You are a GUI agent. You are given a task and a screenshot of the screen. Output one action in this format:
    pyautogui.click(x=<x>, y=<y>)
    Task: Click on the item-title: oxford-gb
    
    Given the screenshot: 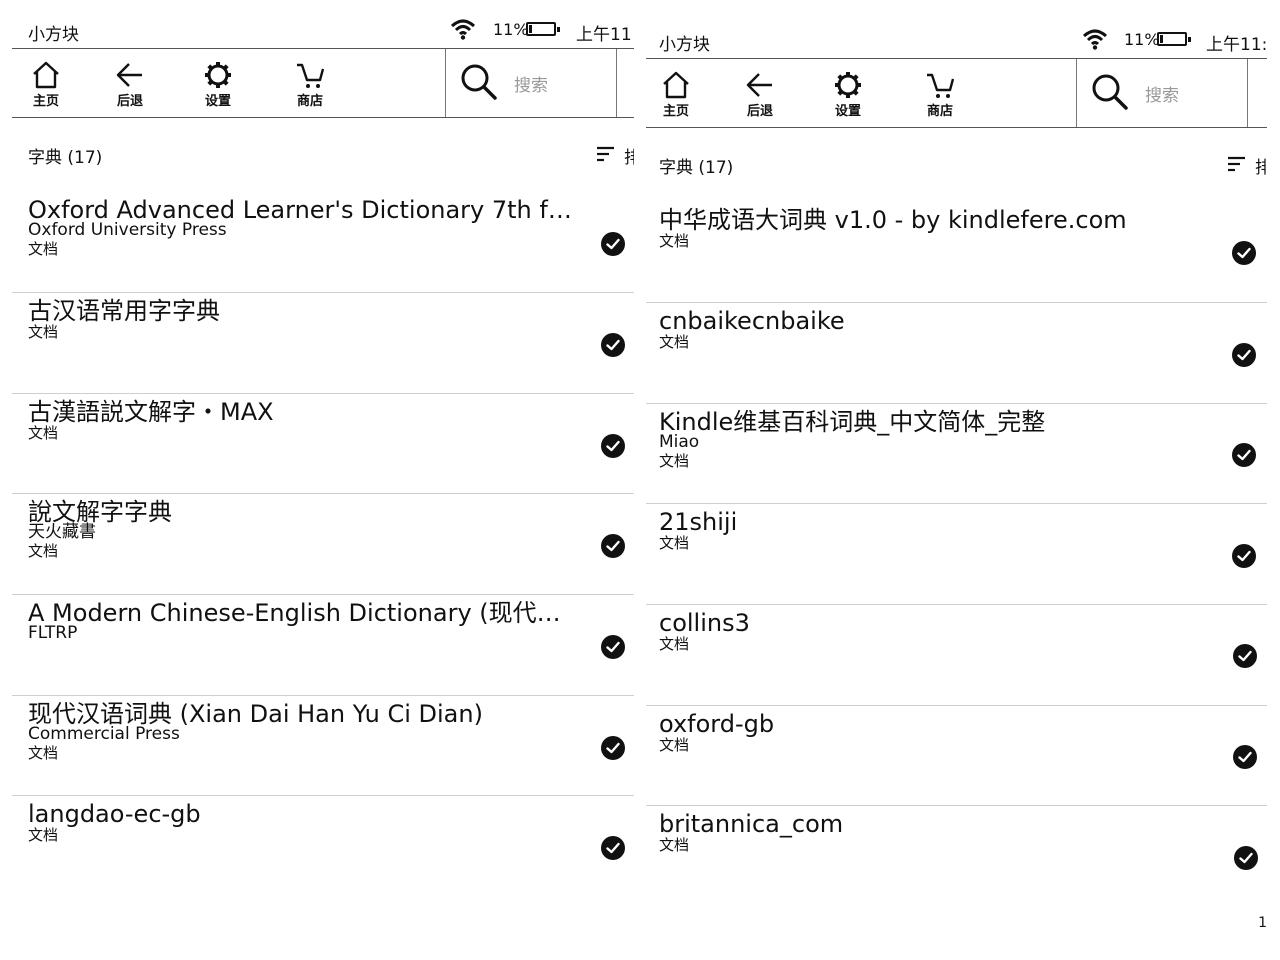 What is the action you would take?
    pyautogui.click(x=717, y=724)
    